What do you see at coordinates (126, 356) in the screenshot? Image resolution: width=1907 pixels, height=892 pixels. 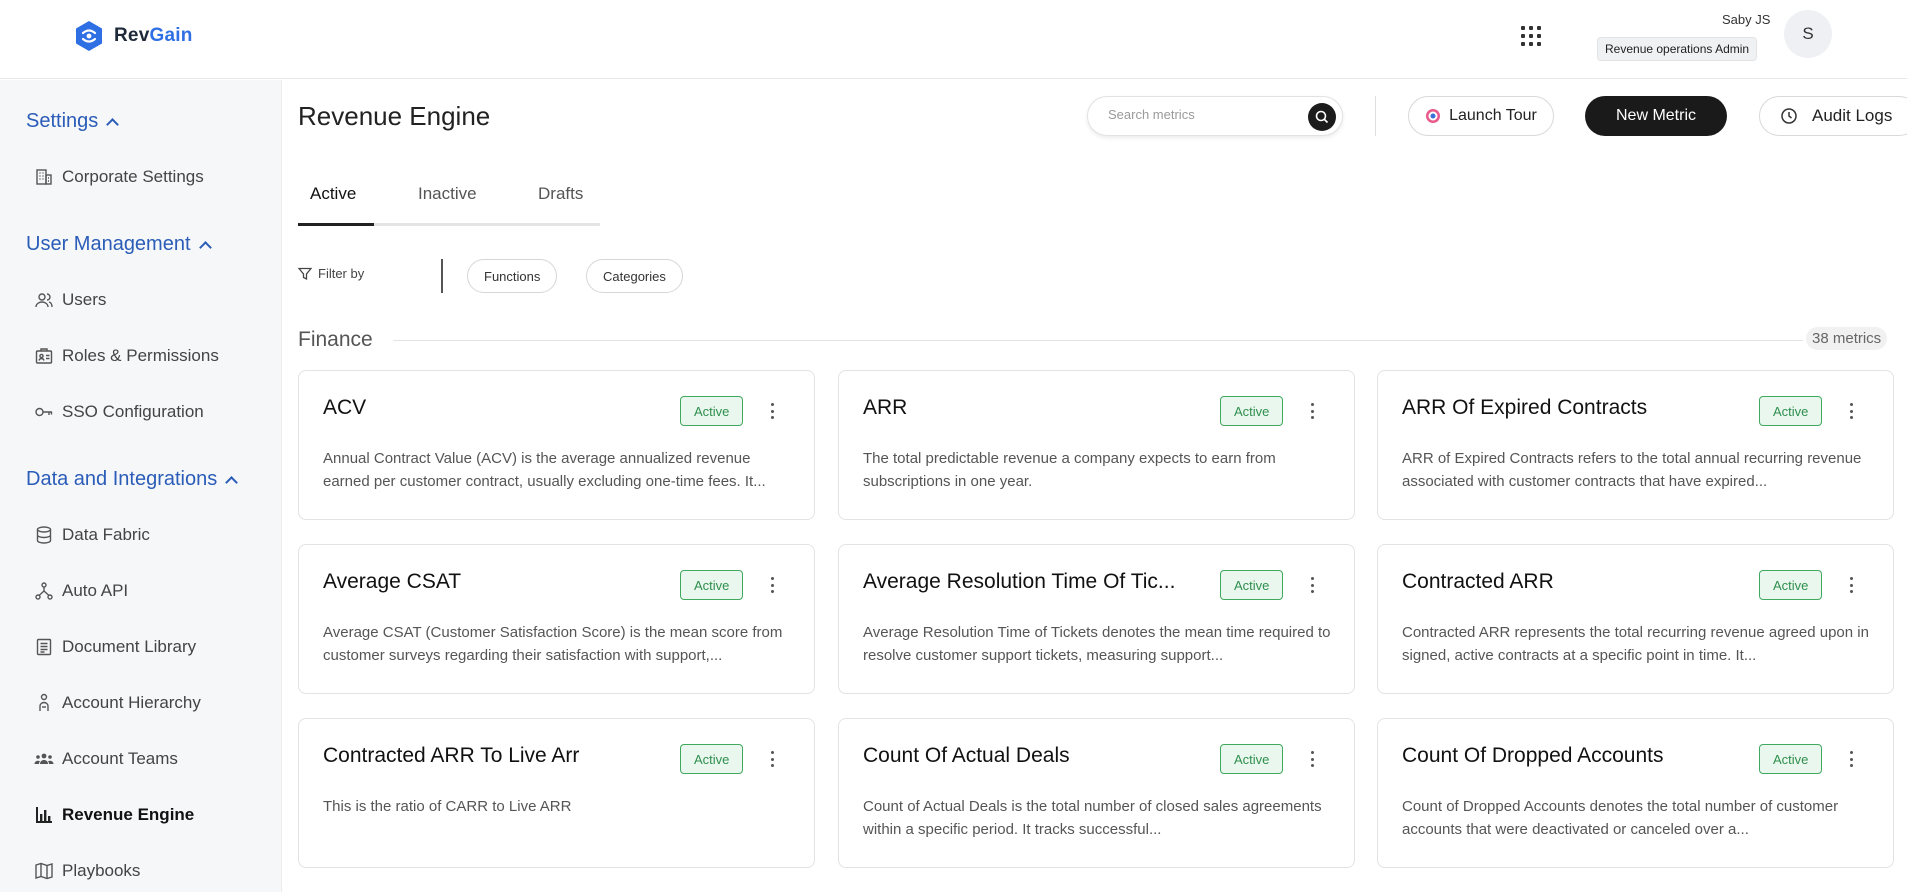 I see `sidebar-item-roles-permissions: Roles & Permissions` at bounding box center [126, 356].